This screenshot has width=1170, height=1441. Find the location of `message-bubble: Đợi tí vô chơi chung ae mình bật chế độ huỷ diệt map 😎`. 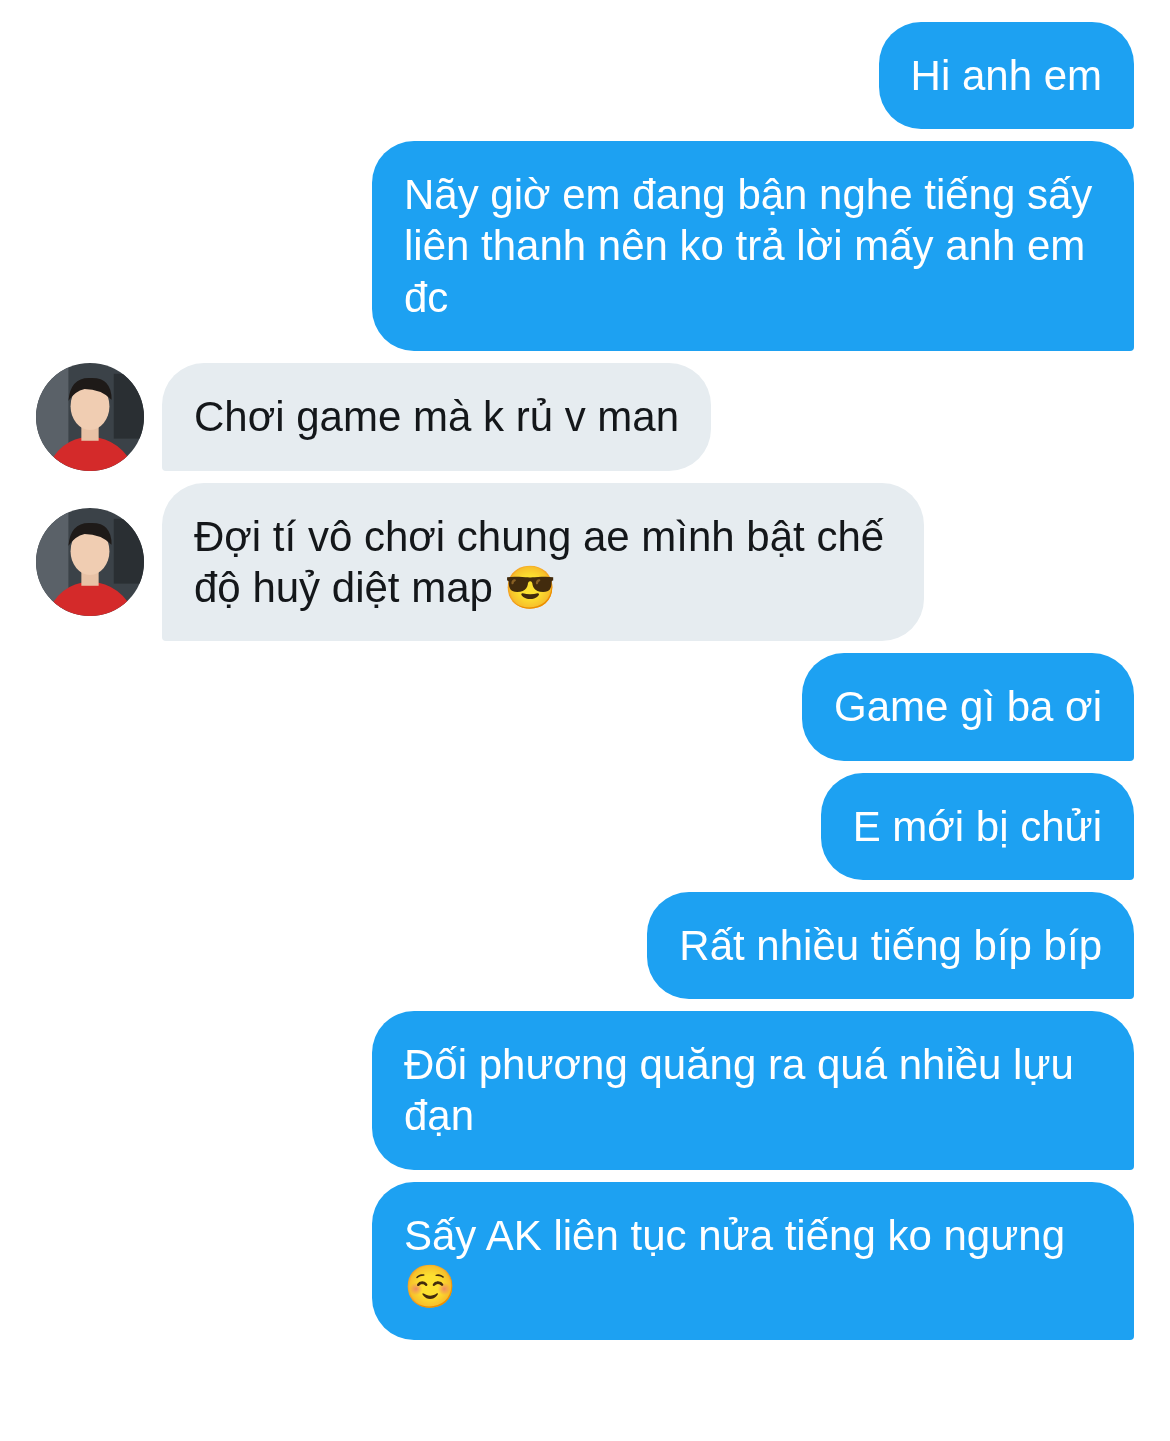

message-bubble: Đợi tí vô chơi chung ae mình bật chế độ huỷ diệt map 😎 is located at coordinates (543, 562).